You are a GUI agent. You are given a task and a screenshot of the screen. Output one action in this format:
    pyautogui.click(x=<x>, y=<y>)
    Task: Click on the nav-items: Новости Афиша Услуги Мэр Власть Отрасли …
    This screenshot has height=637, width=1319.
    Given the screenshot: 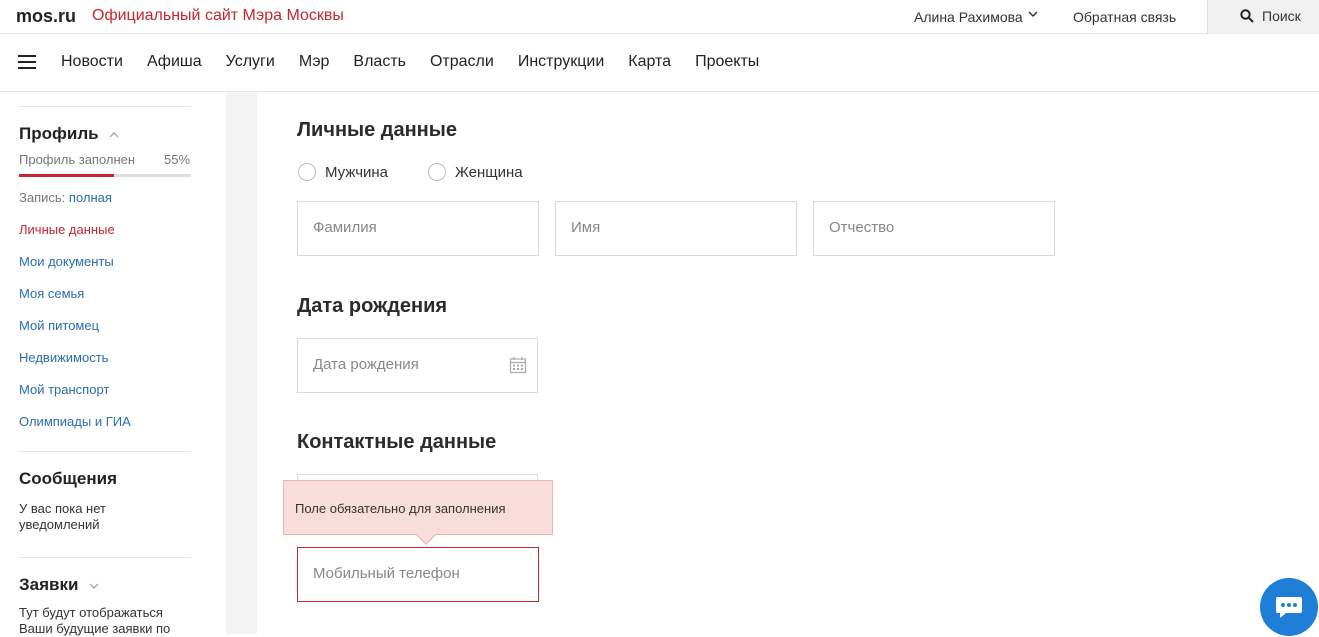 What is the action you would take?
    pyautogui.click(x=410, y=62)
    